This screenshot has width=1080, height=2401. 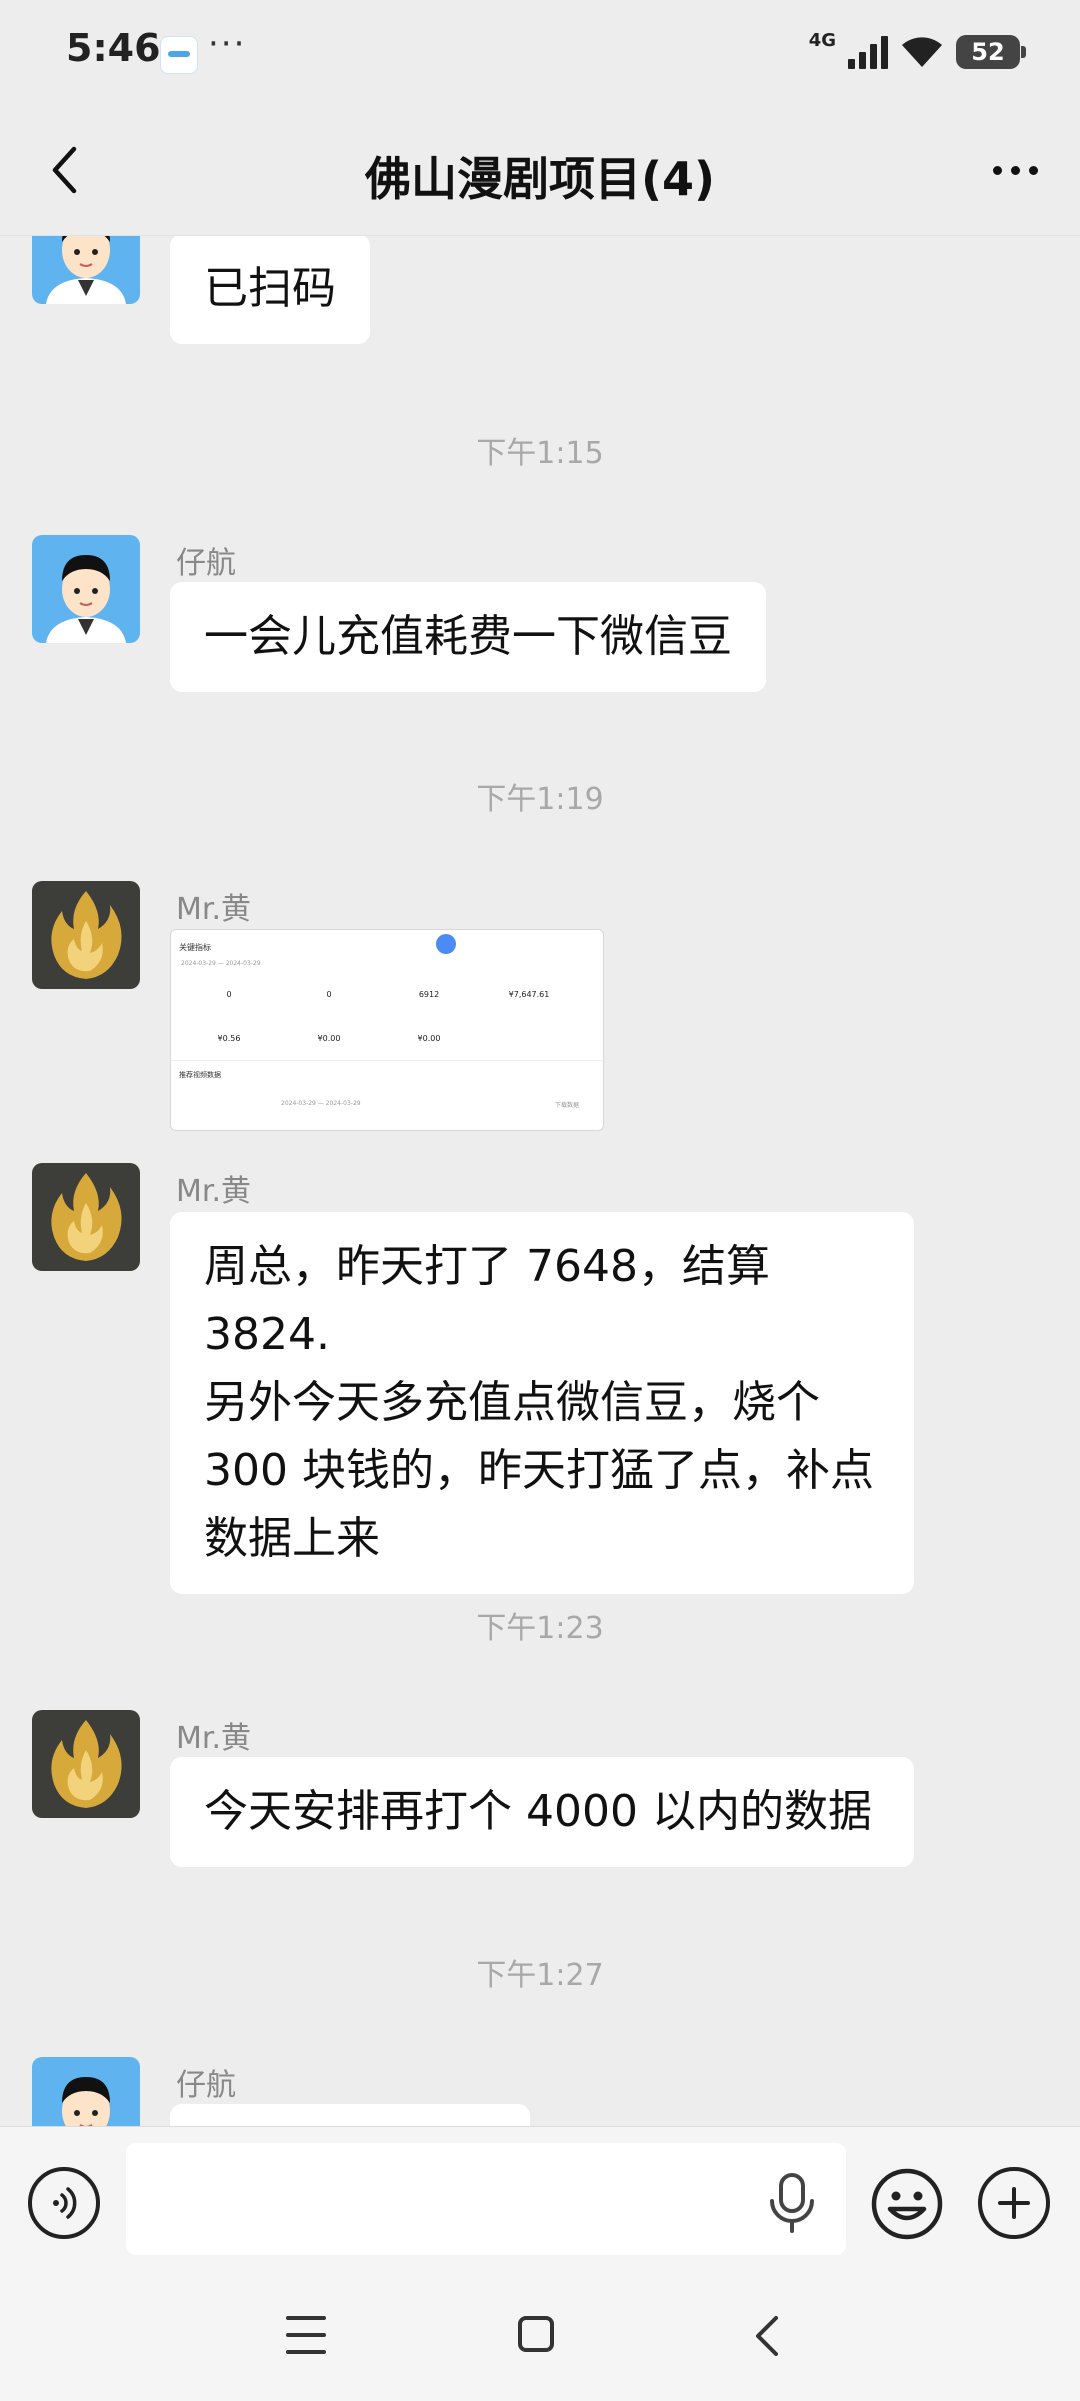 What do you see at coordinates (540, 179) in the screenshot?
I see `chat-title: 佛山漫剧项目(4)` at bounding box center [540, 179].